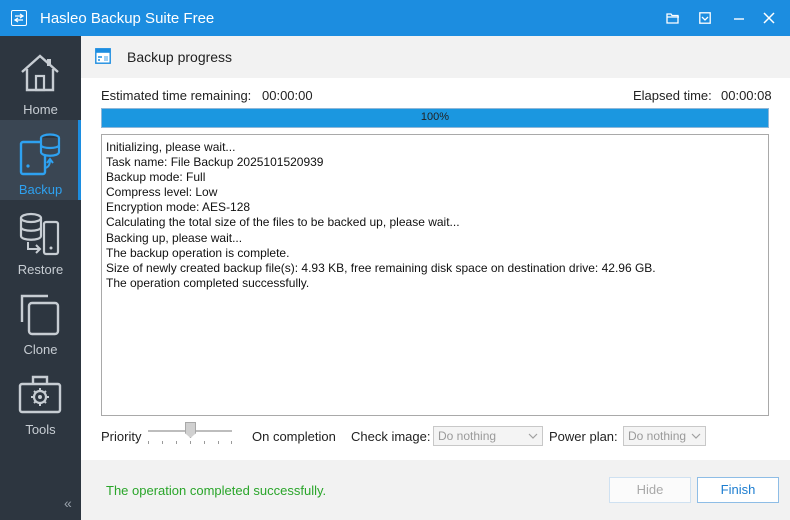 The height and width of the screenshot is (520, 790). Describe the element at coordinates (738, 490) in the screenshot. I see `finish-button: Finish` at that location.